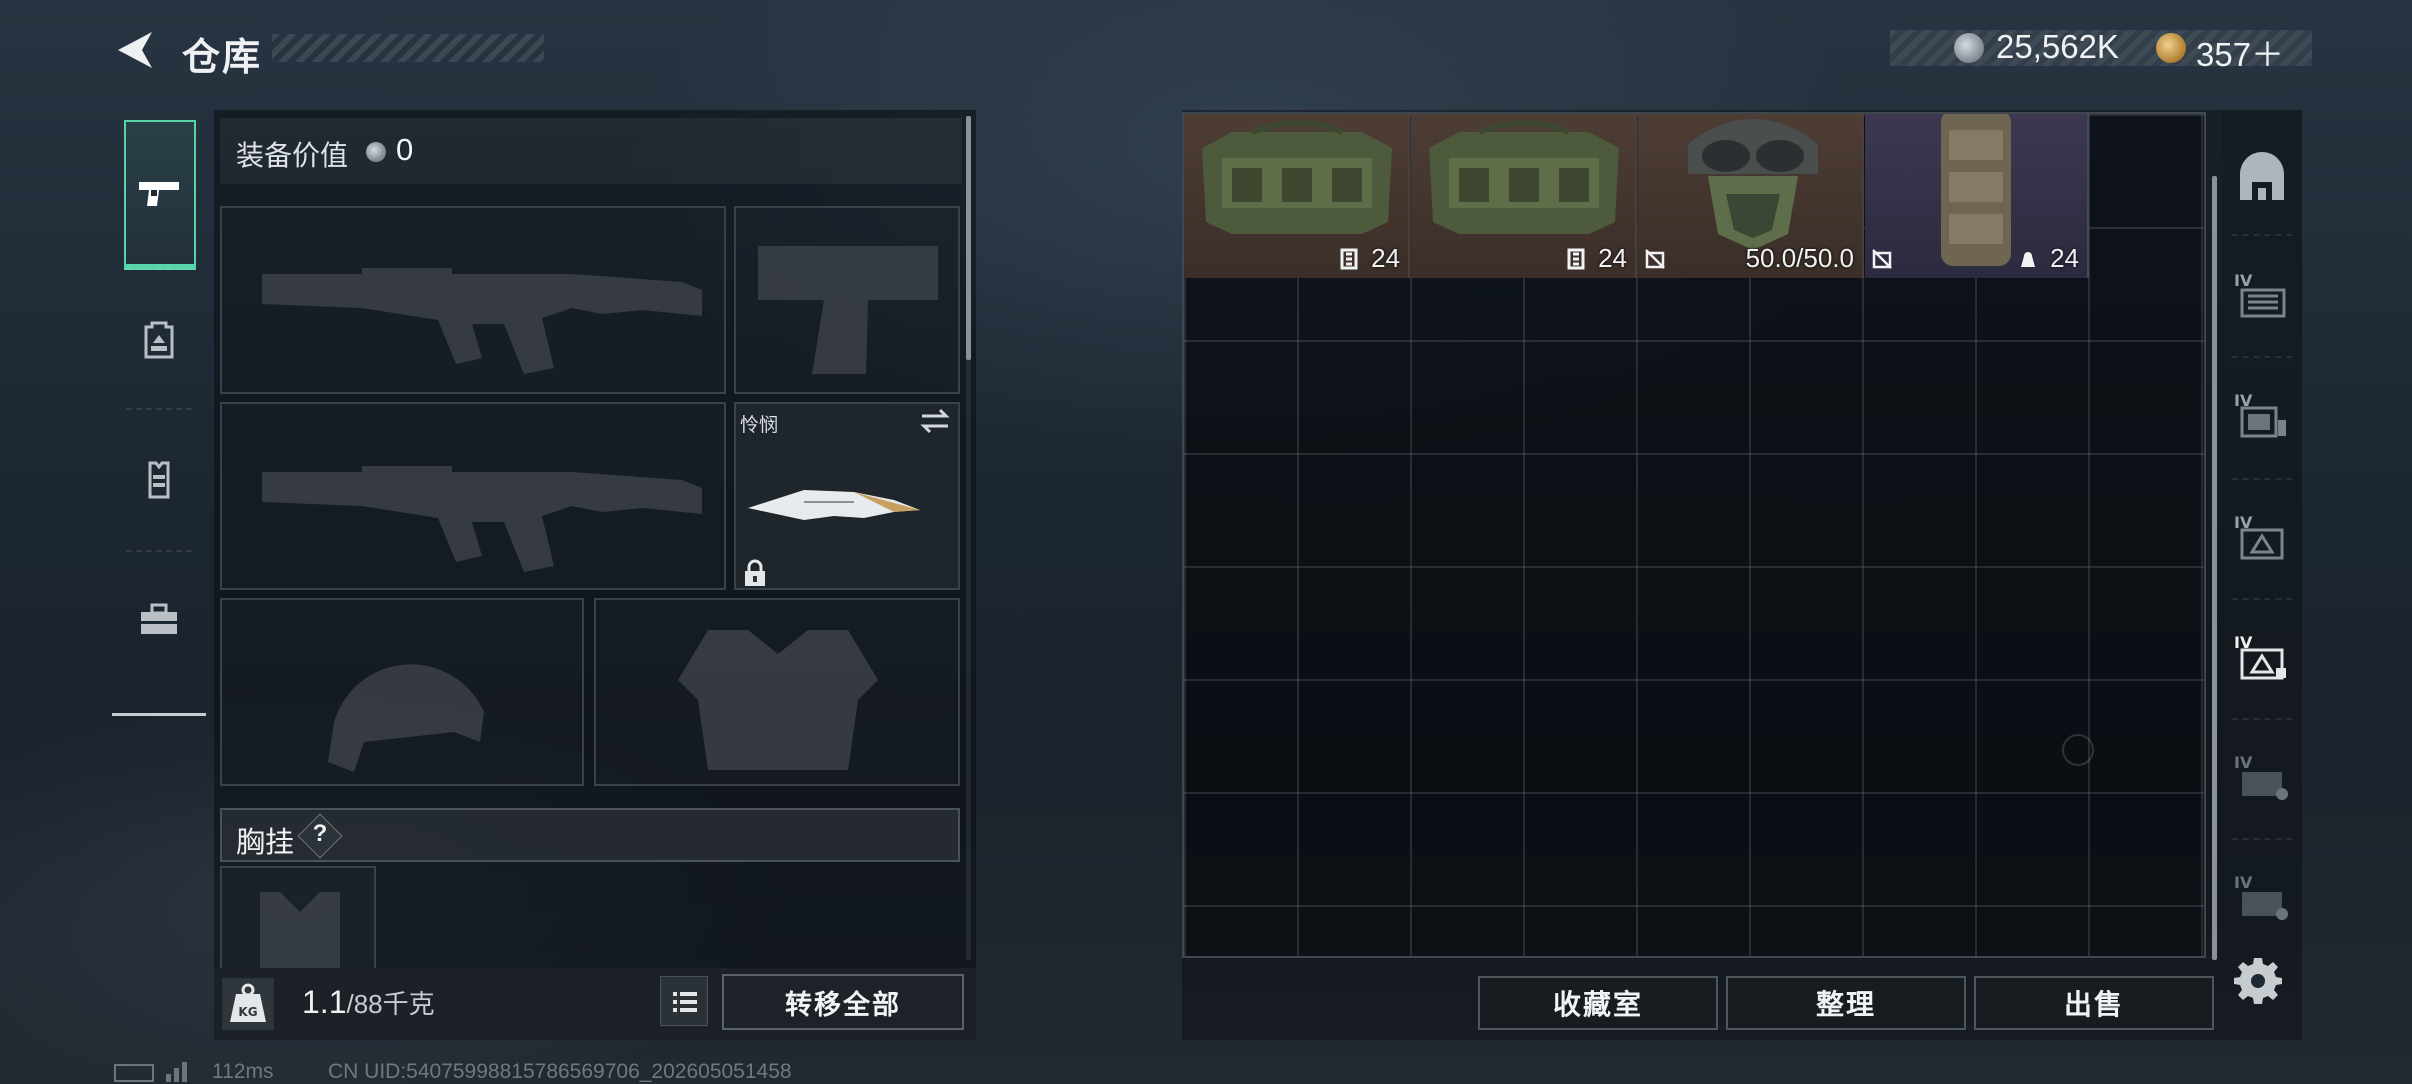 This screenshot has height=1084, width=2412. I want to click on help-glyph: ?, so click(320, 833).